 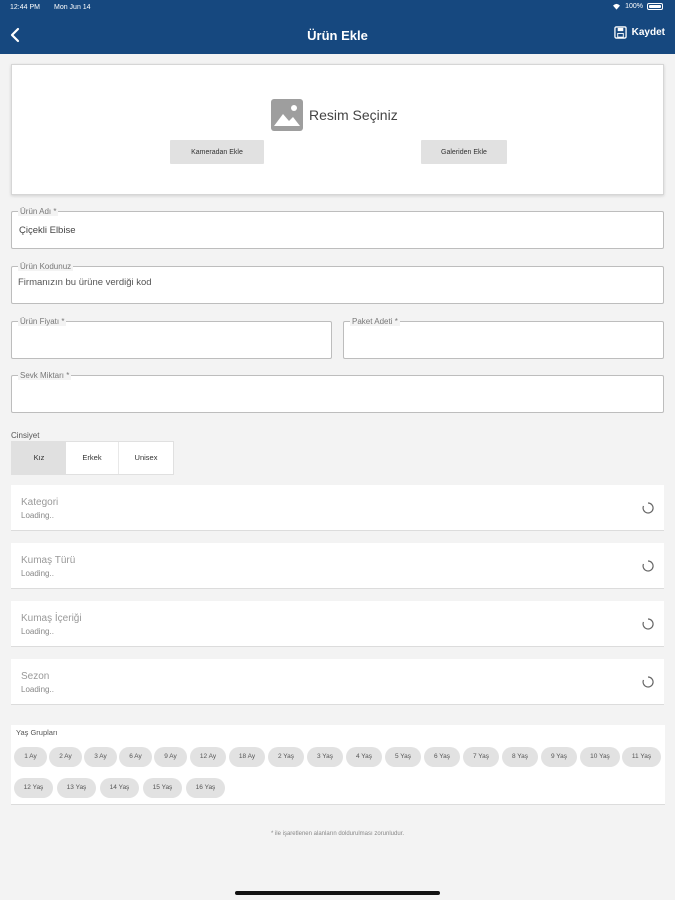 What do you see at coordinates (375, 321) in the screenshot?
I see `package-count-label: Paket Adeti *` at bounding box center [375, 321].